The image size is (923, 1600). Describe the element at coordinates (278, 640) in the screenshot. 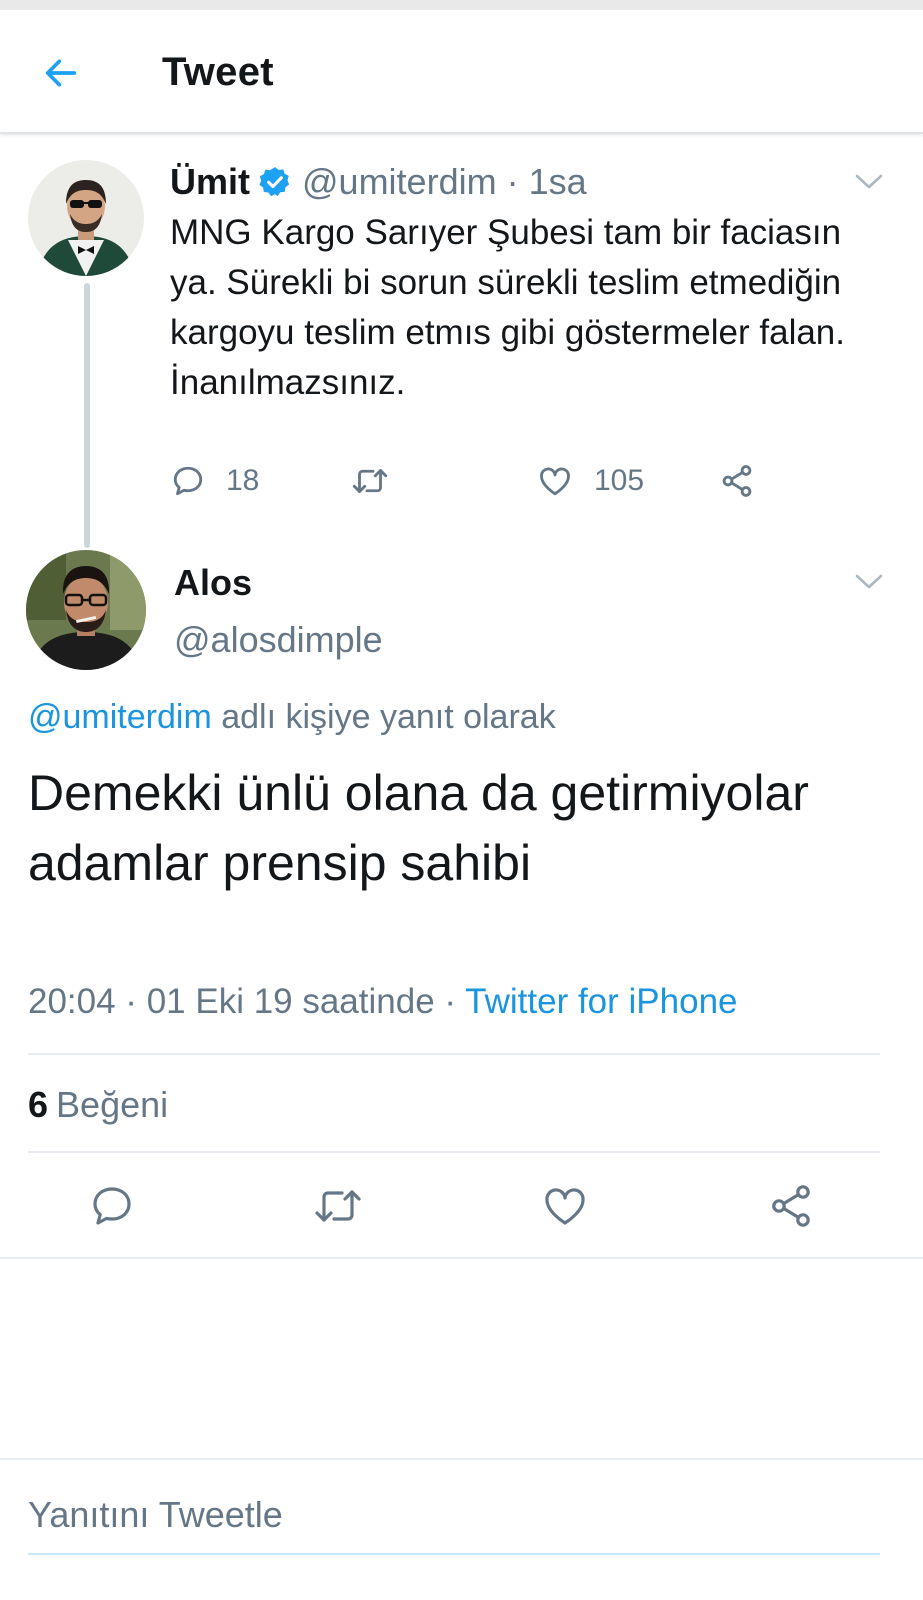

I see `author-handle: @alosdimple` at that location.